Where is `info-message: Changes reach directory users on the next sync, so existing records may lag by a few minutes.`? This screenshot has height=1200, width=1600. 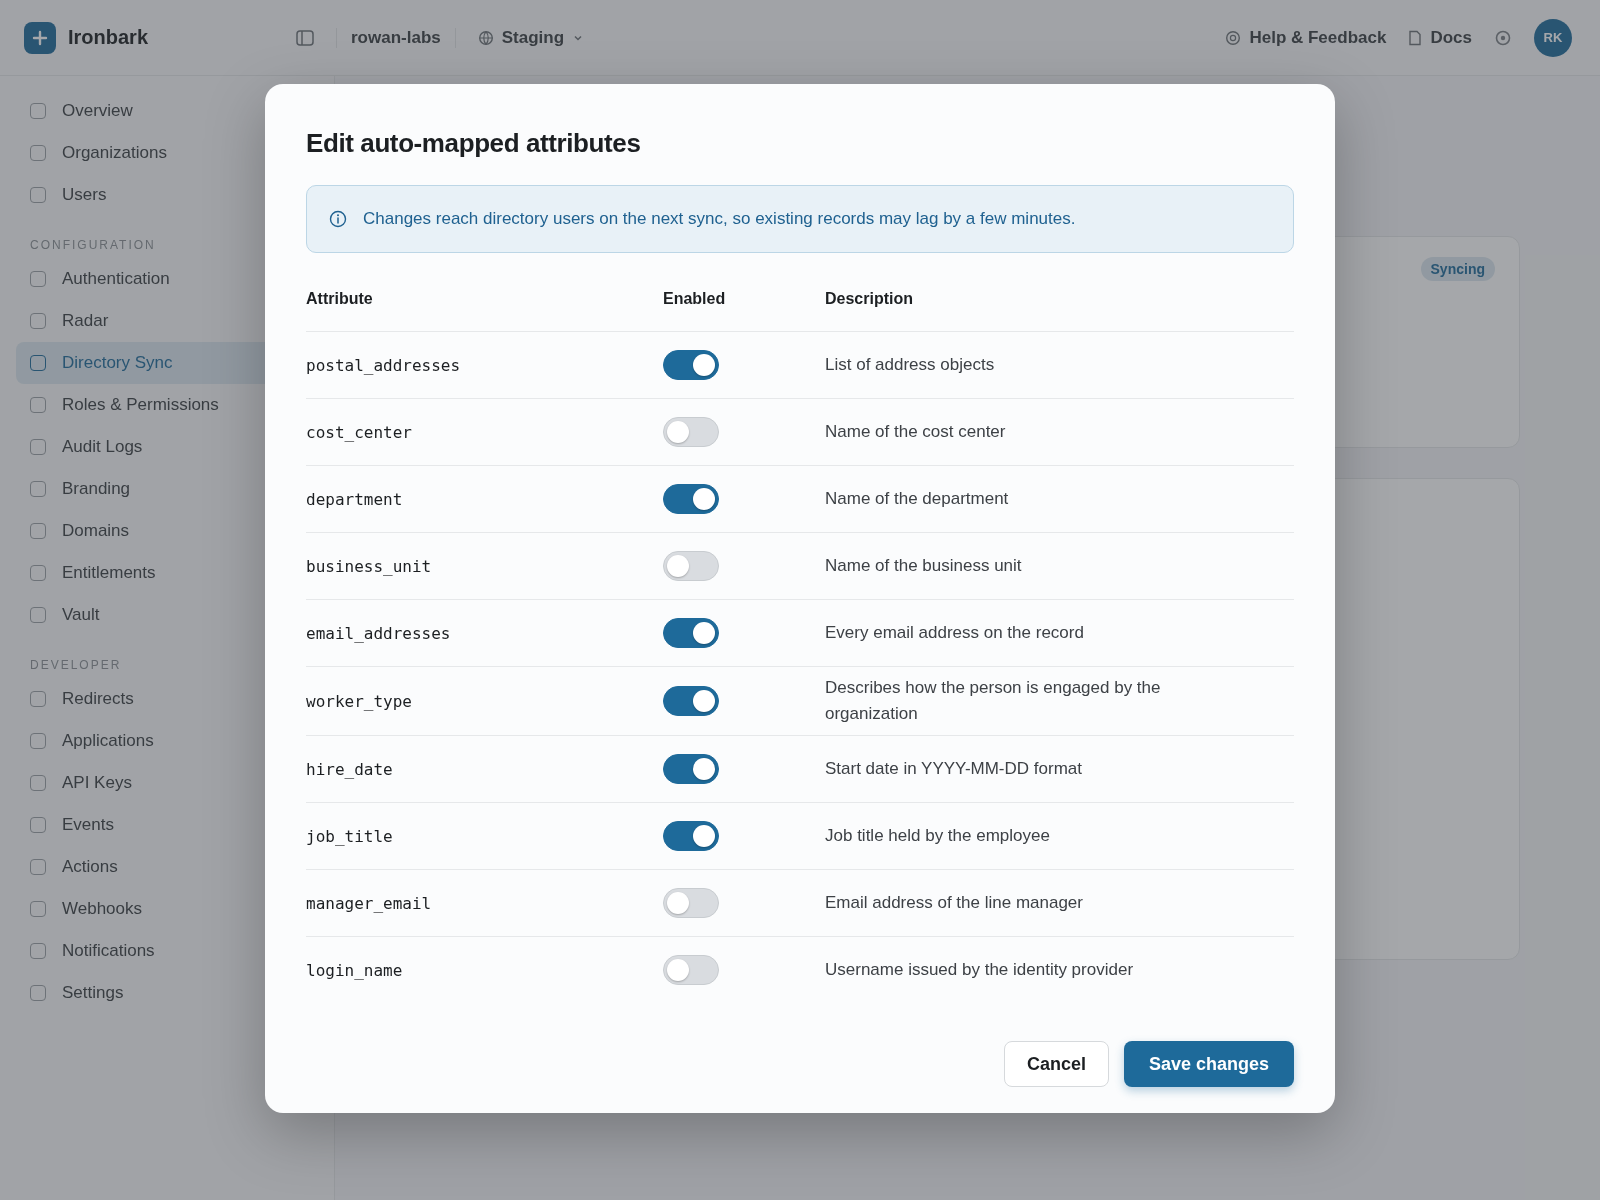
info-message: Changes reach directory users on the next sync, so existing records may lag by a few minutes. is located at coordinates (719, 219).